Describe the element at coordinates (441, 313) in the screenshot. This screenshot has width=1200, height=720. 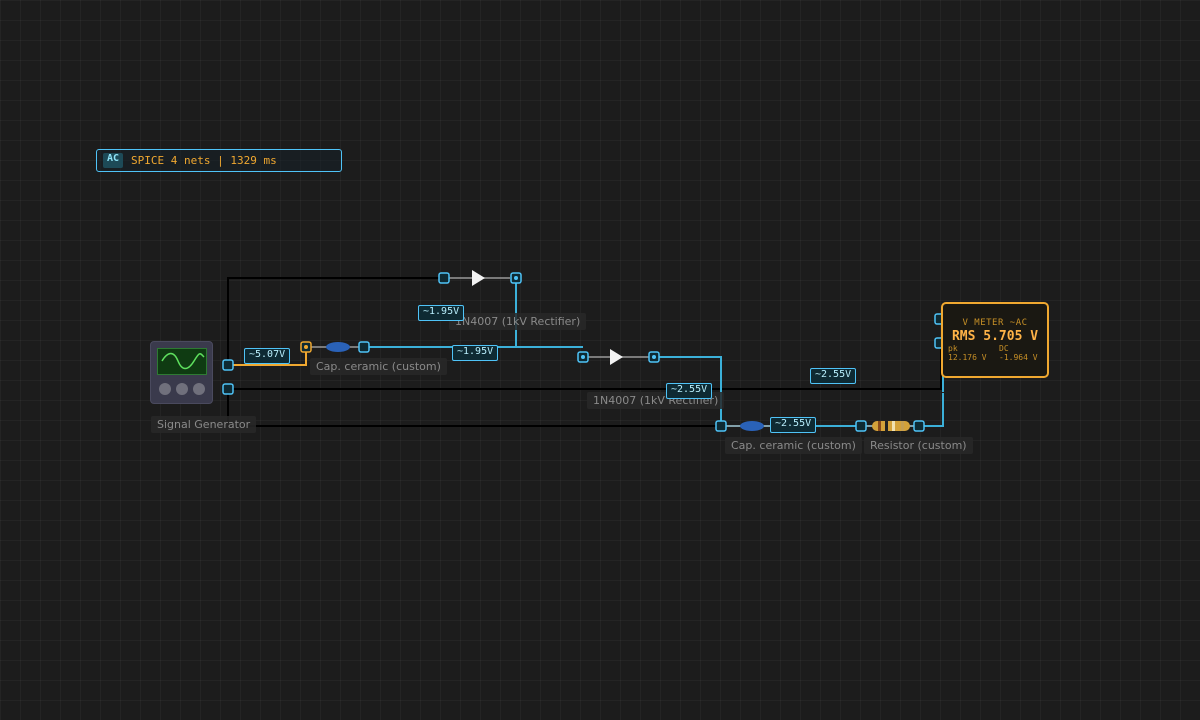
I see `voltage-readout-top: ~1.95V` at that location.